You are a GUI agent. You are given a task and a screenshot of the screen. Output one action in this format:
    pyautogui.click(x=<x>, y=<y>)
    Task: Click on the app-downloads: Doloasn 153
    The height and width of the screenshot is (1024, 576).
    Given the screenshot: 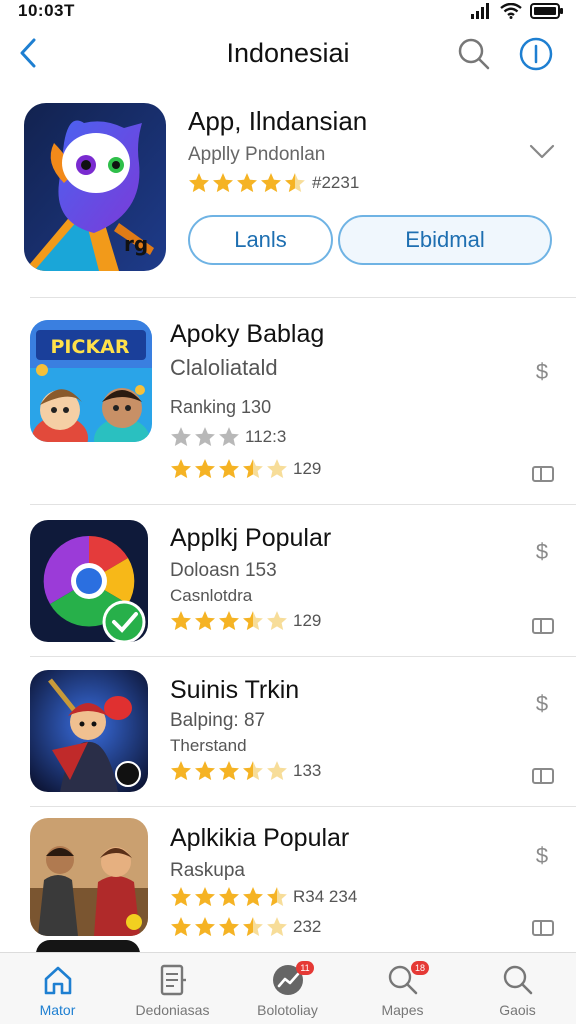 What is the action you would take?
    pyautogui.click(x=223, y=570)
    